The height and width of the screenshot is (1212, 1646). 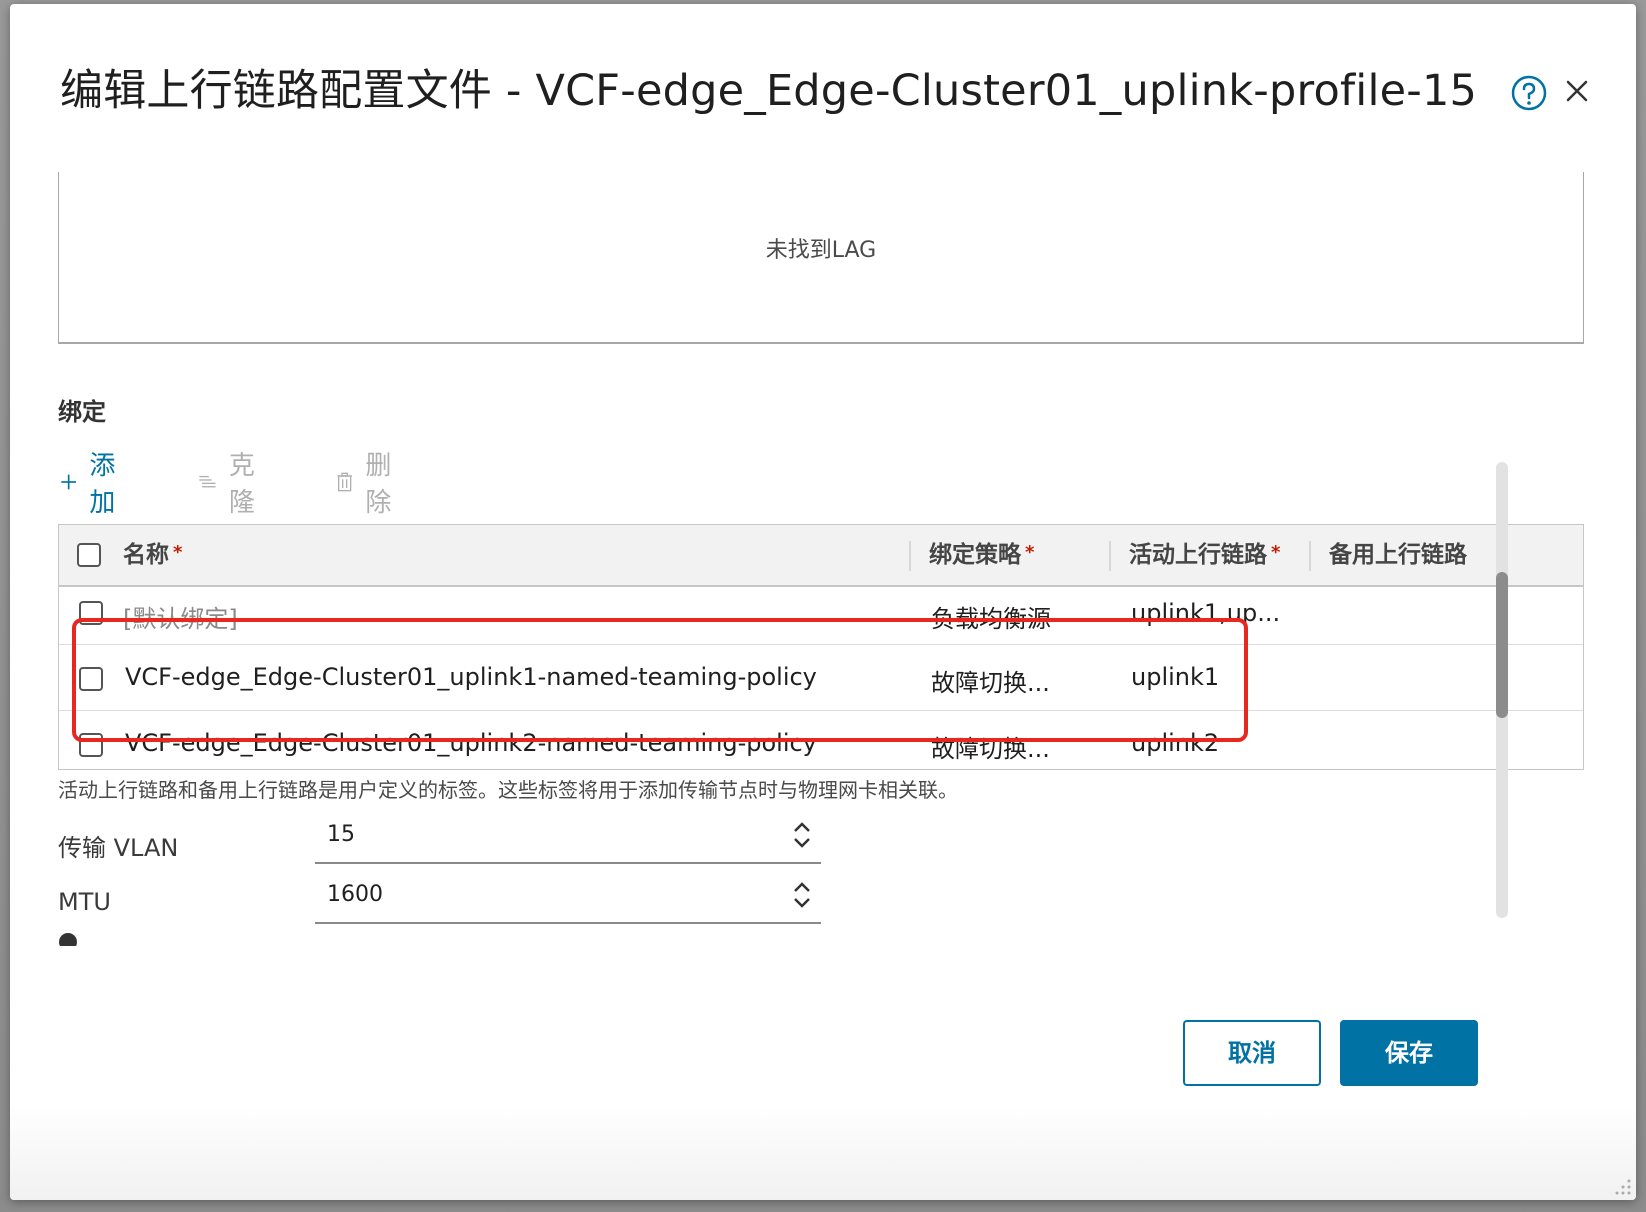 What do you see at coordinates (180, 619) in the screenshot?
I see `row-name: [默认绑定]` at bounding box center [180, 619].